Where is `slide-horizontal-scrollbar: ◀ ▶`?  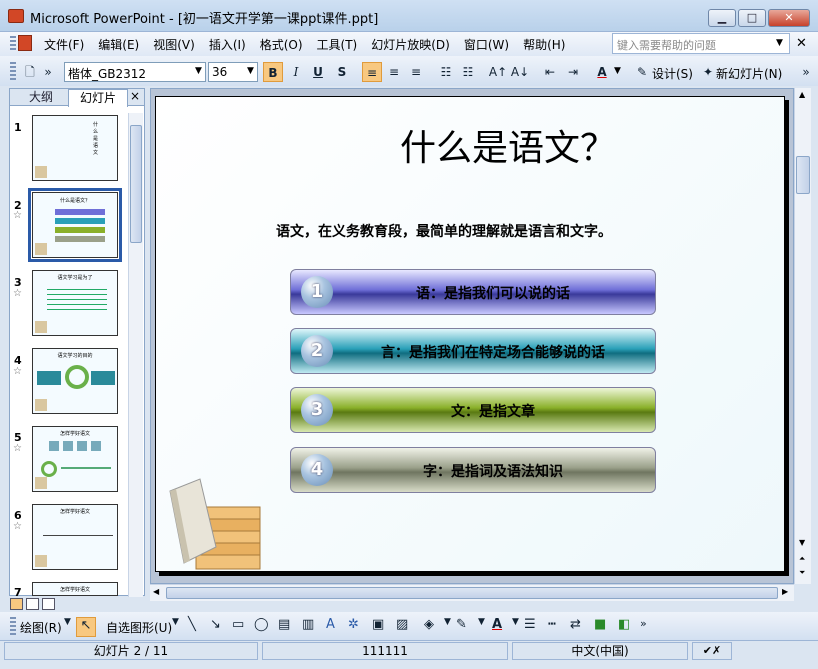
slide-horizontal-scrollbar: ◀ ▶ is located at coordinates (472, 592).